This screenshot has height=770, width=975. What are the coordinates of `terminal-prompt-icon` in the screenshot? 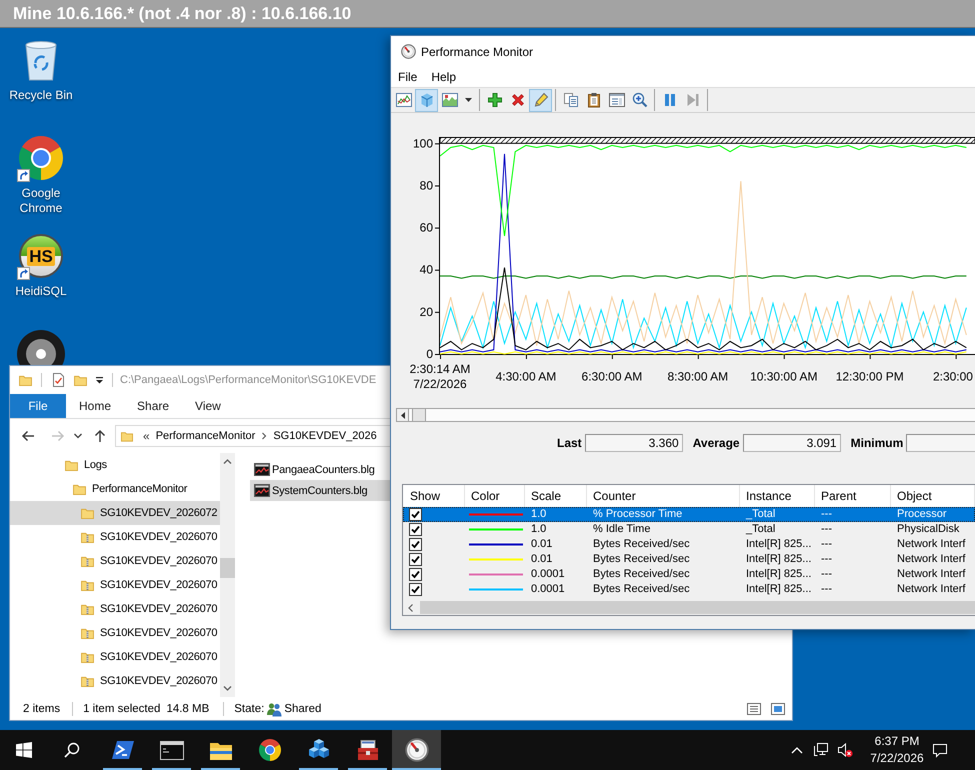 It's located at (122, 750).